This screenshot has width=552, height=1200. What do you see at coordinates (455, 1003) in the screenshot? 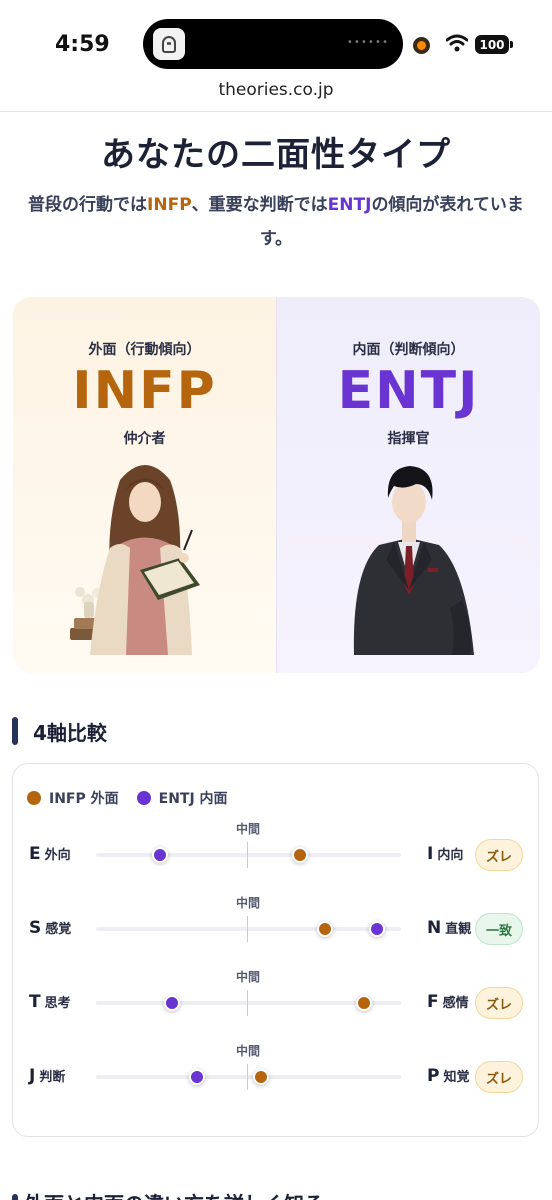
I see `axis-right-word: 感情` at bounding box center [455, 1003].